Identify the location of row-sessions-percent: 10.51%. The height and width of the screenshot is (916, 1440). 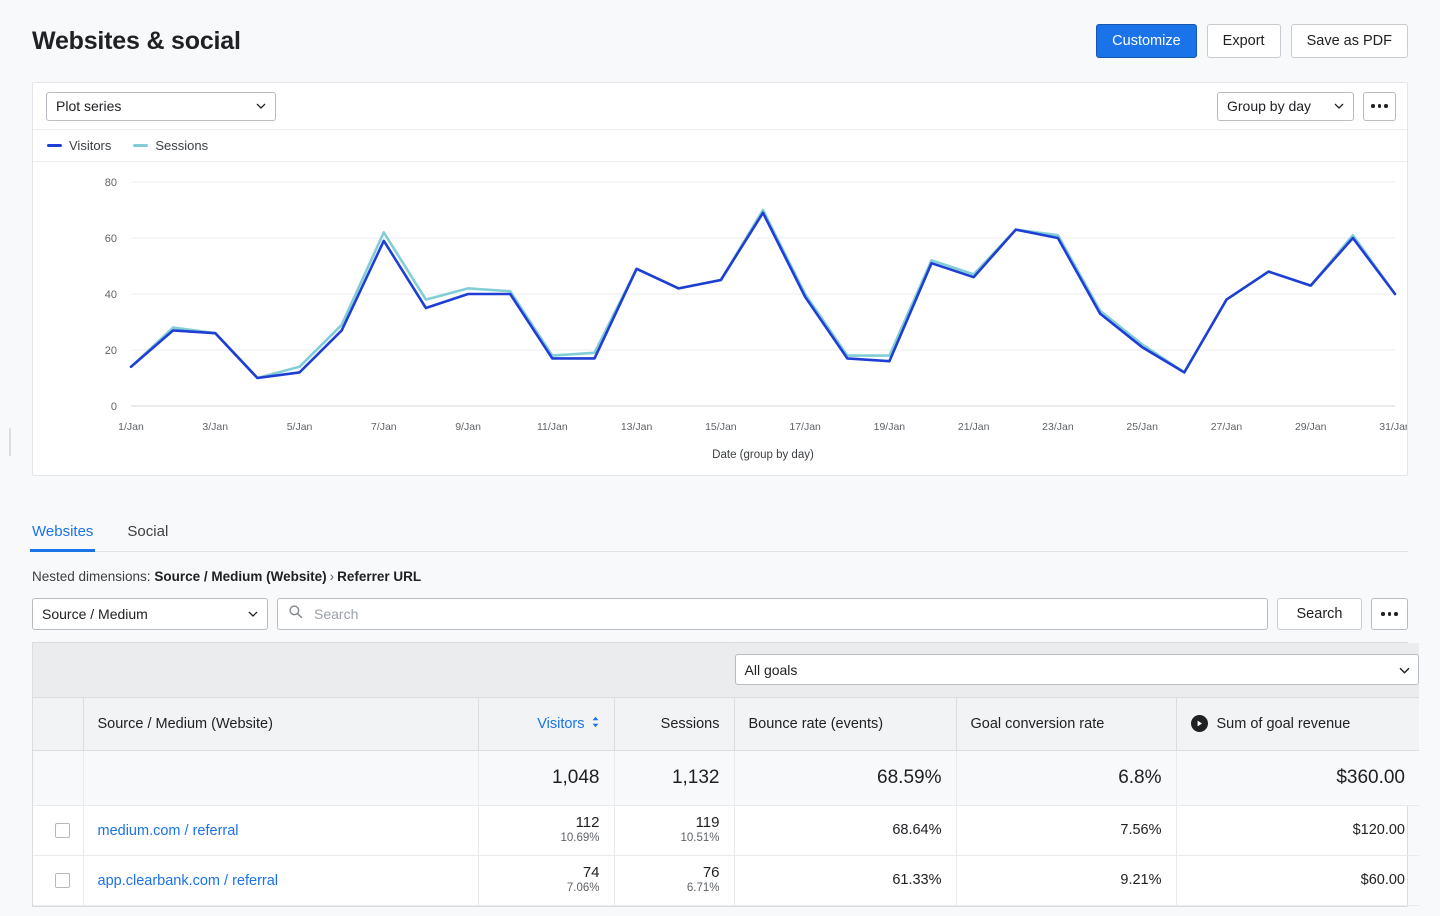
(700, 837).